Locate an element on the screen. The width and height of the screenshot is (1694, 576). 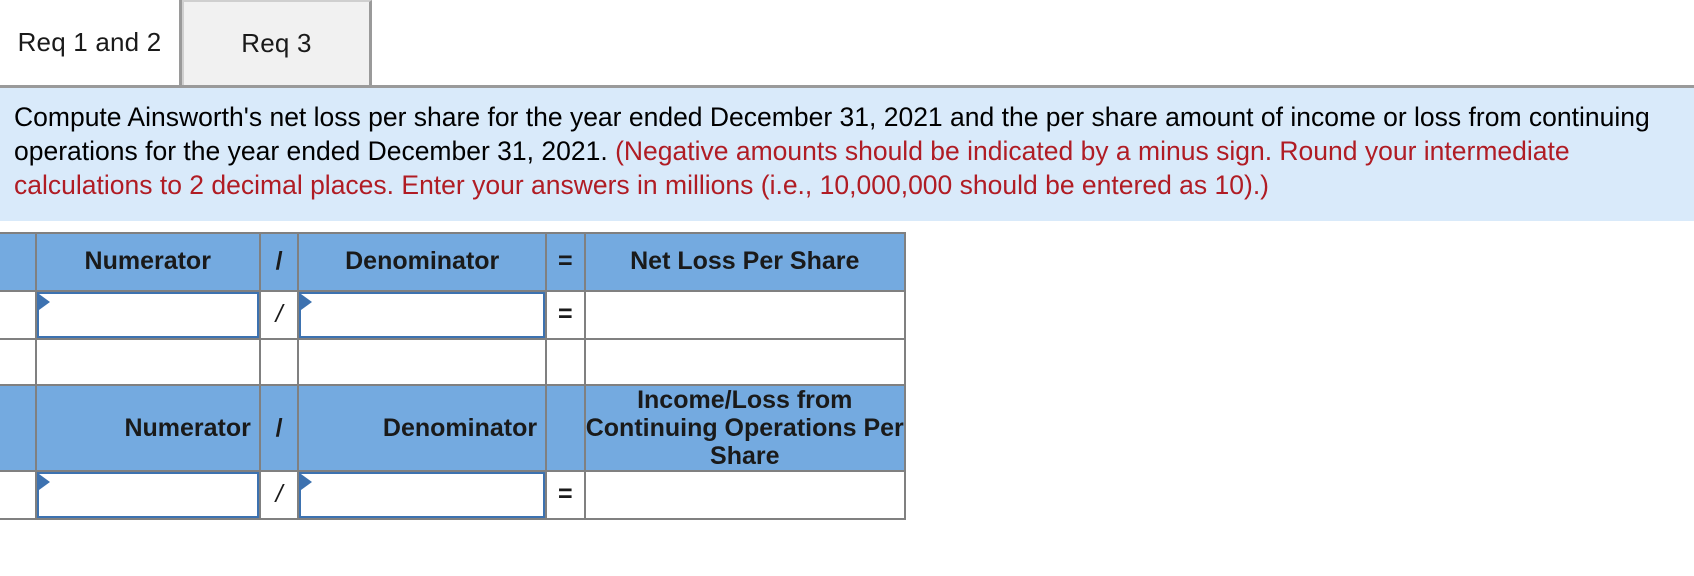
header-cell-numerator-1: Numerator is located at coordinates (147, 261).